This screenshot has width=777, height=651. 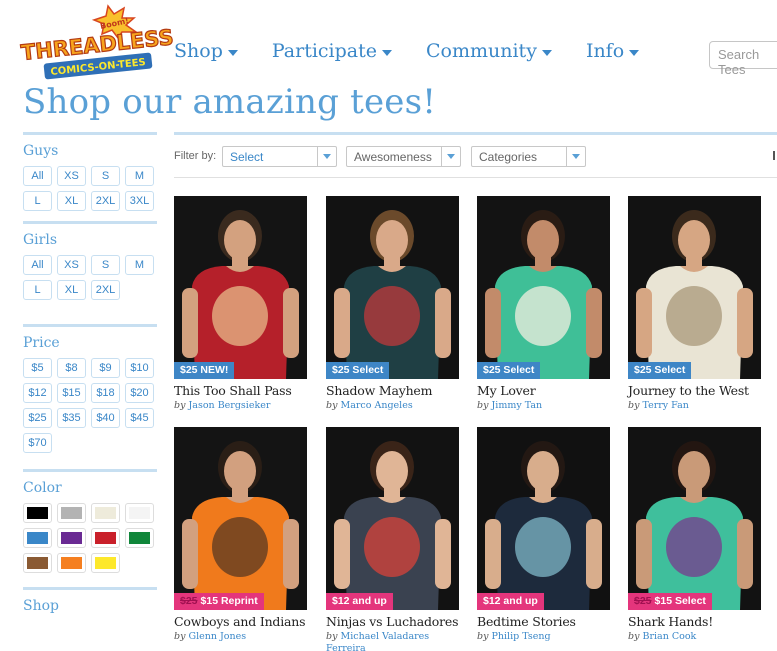 What do you see at coordinates (393, 157) in the screenshot?
I see `sort-select-value: Awesomeness` at bounding box center [393, 157].